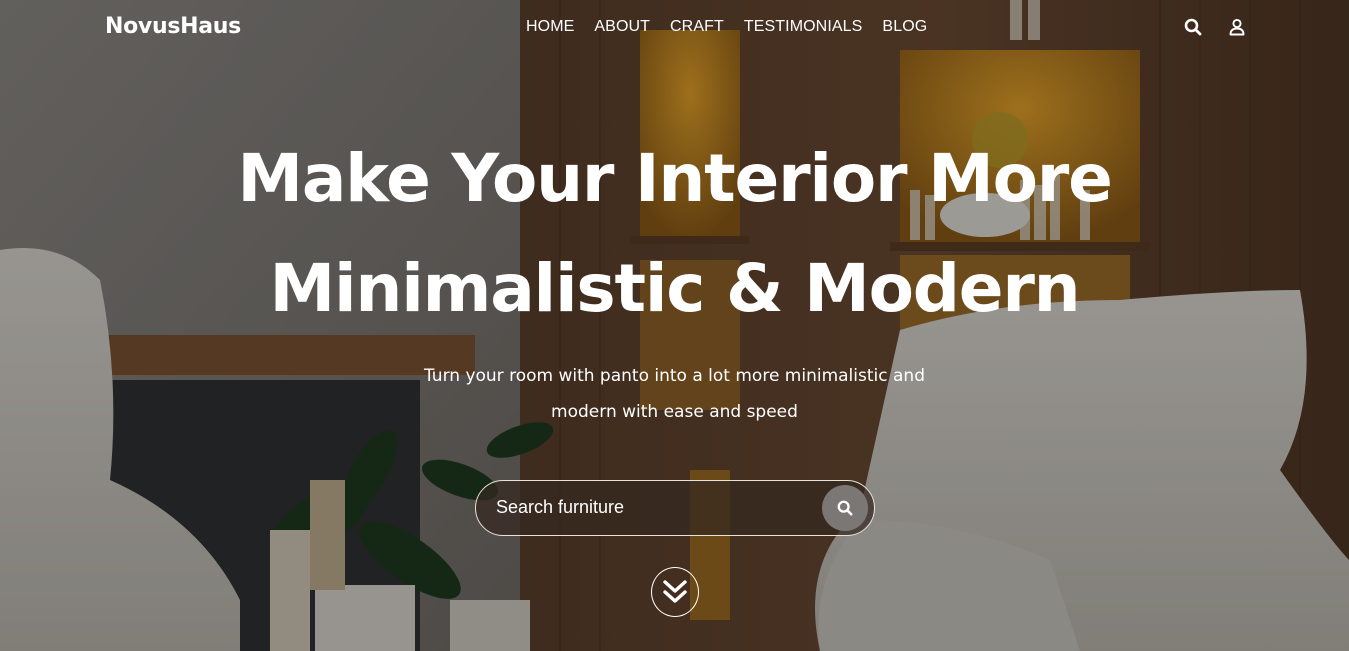 This screenshot has width=1349, height=651. I want to click on hero-subtitle-line2: modern with ease and speed, so click(674, 412).